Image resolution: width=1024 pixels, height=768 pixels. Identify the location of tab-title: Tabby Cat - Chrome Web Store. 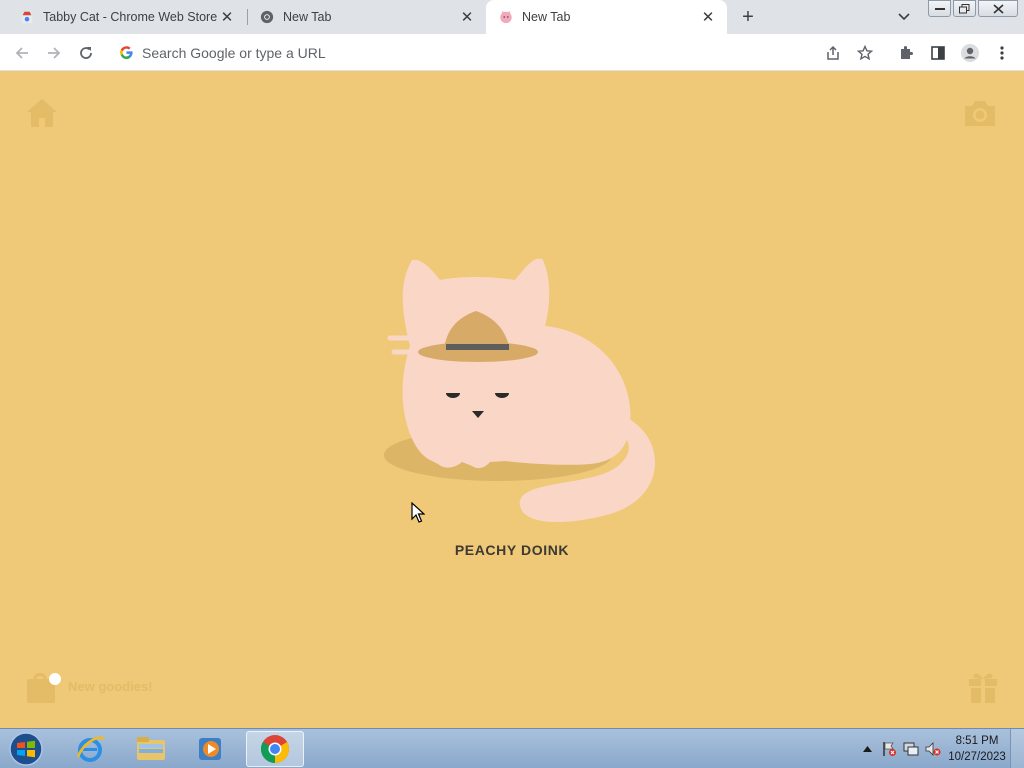
(130, 17).